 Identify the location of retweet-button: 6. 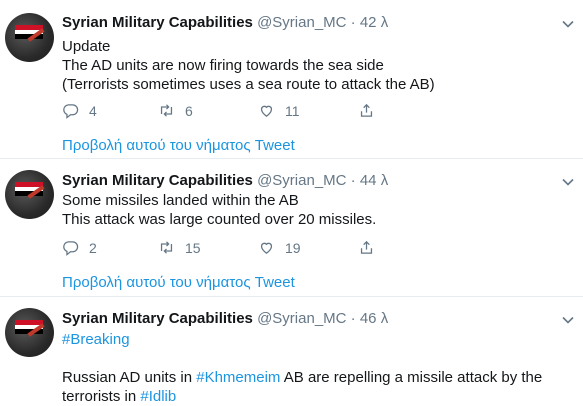
(175, 110).